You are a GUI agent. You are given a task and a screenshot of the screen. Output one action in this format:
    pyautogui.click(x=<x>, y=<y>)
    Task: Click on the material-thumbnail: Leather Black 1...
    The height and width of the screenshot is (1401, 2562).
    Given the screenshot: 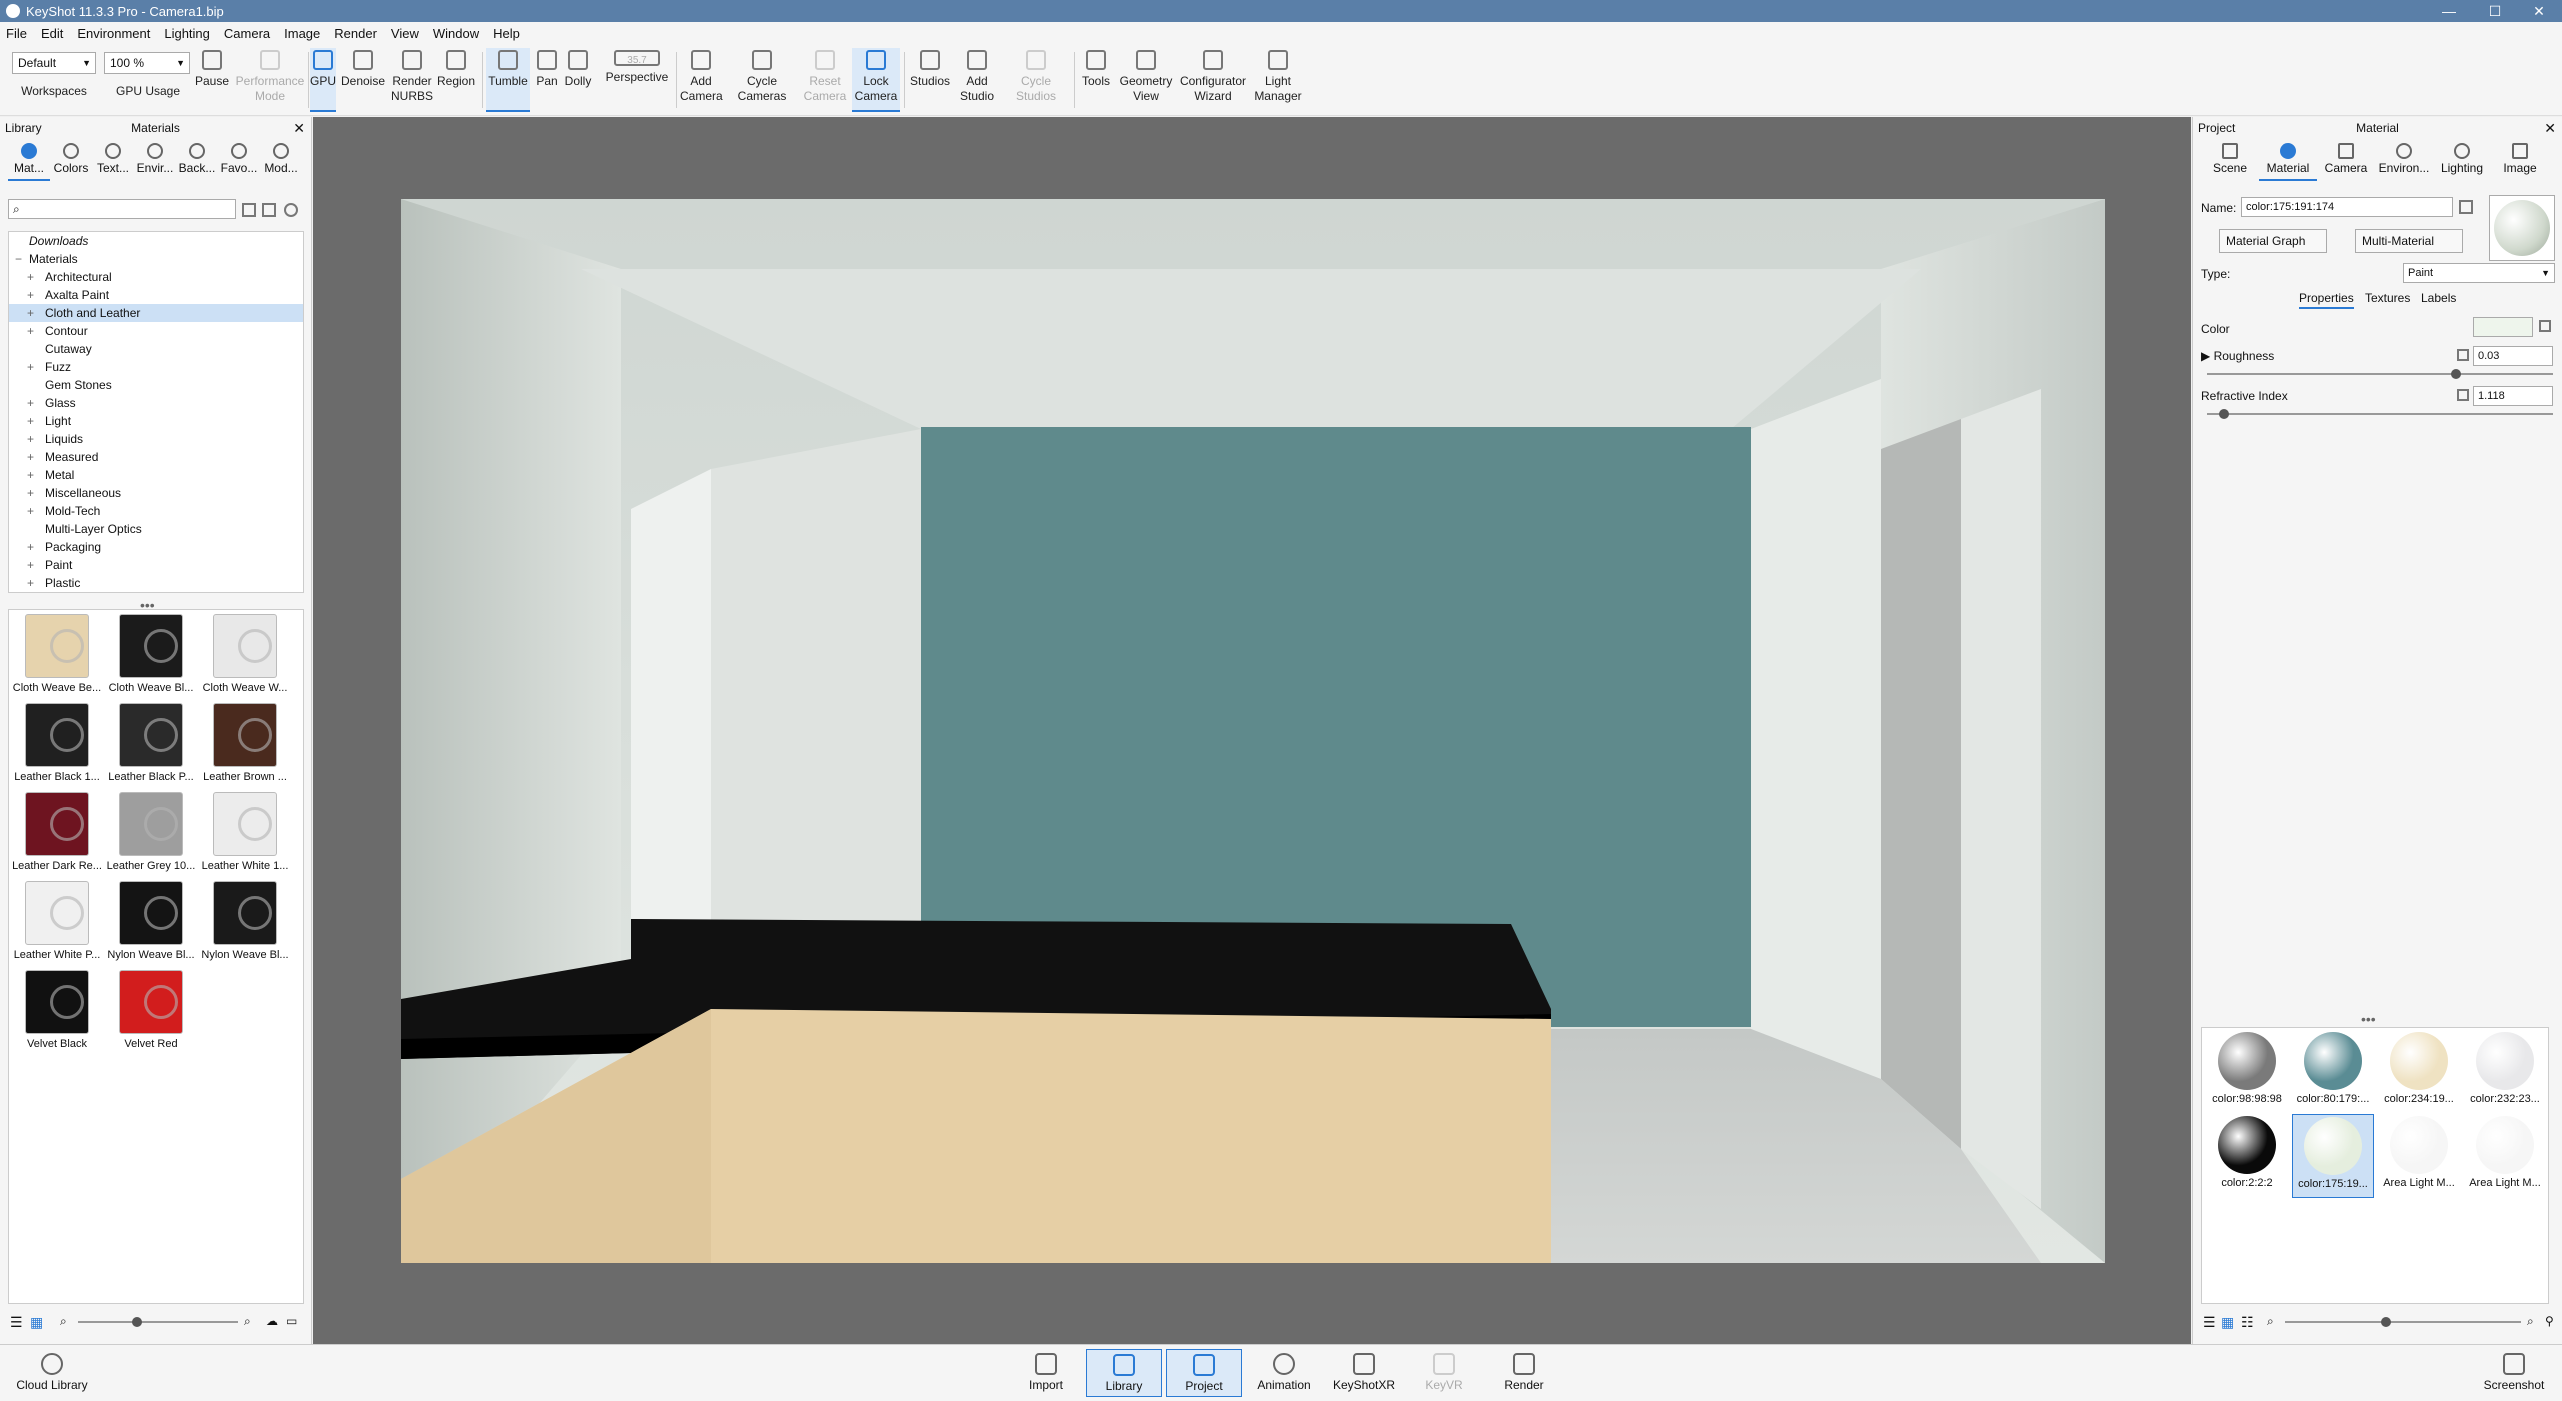 What is the action you would take?
    pyautogui.click(x=57, y=747)
    